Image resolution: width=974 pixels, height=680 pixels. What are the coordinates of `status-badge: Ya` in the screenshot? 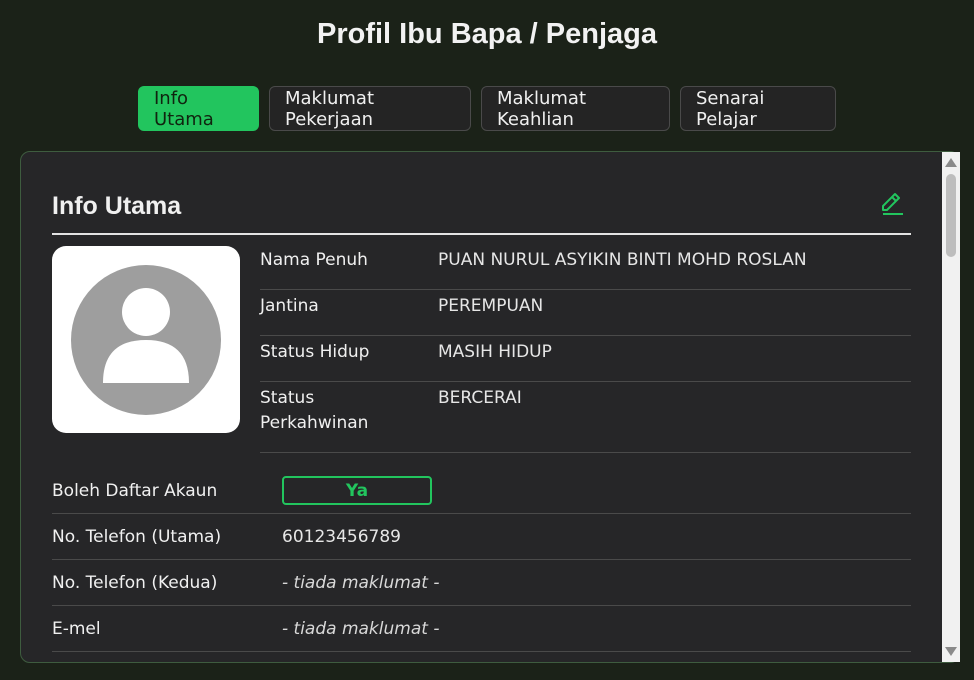 It's located at (357, 490).